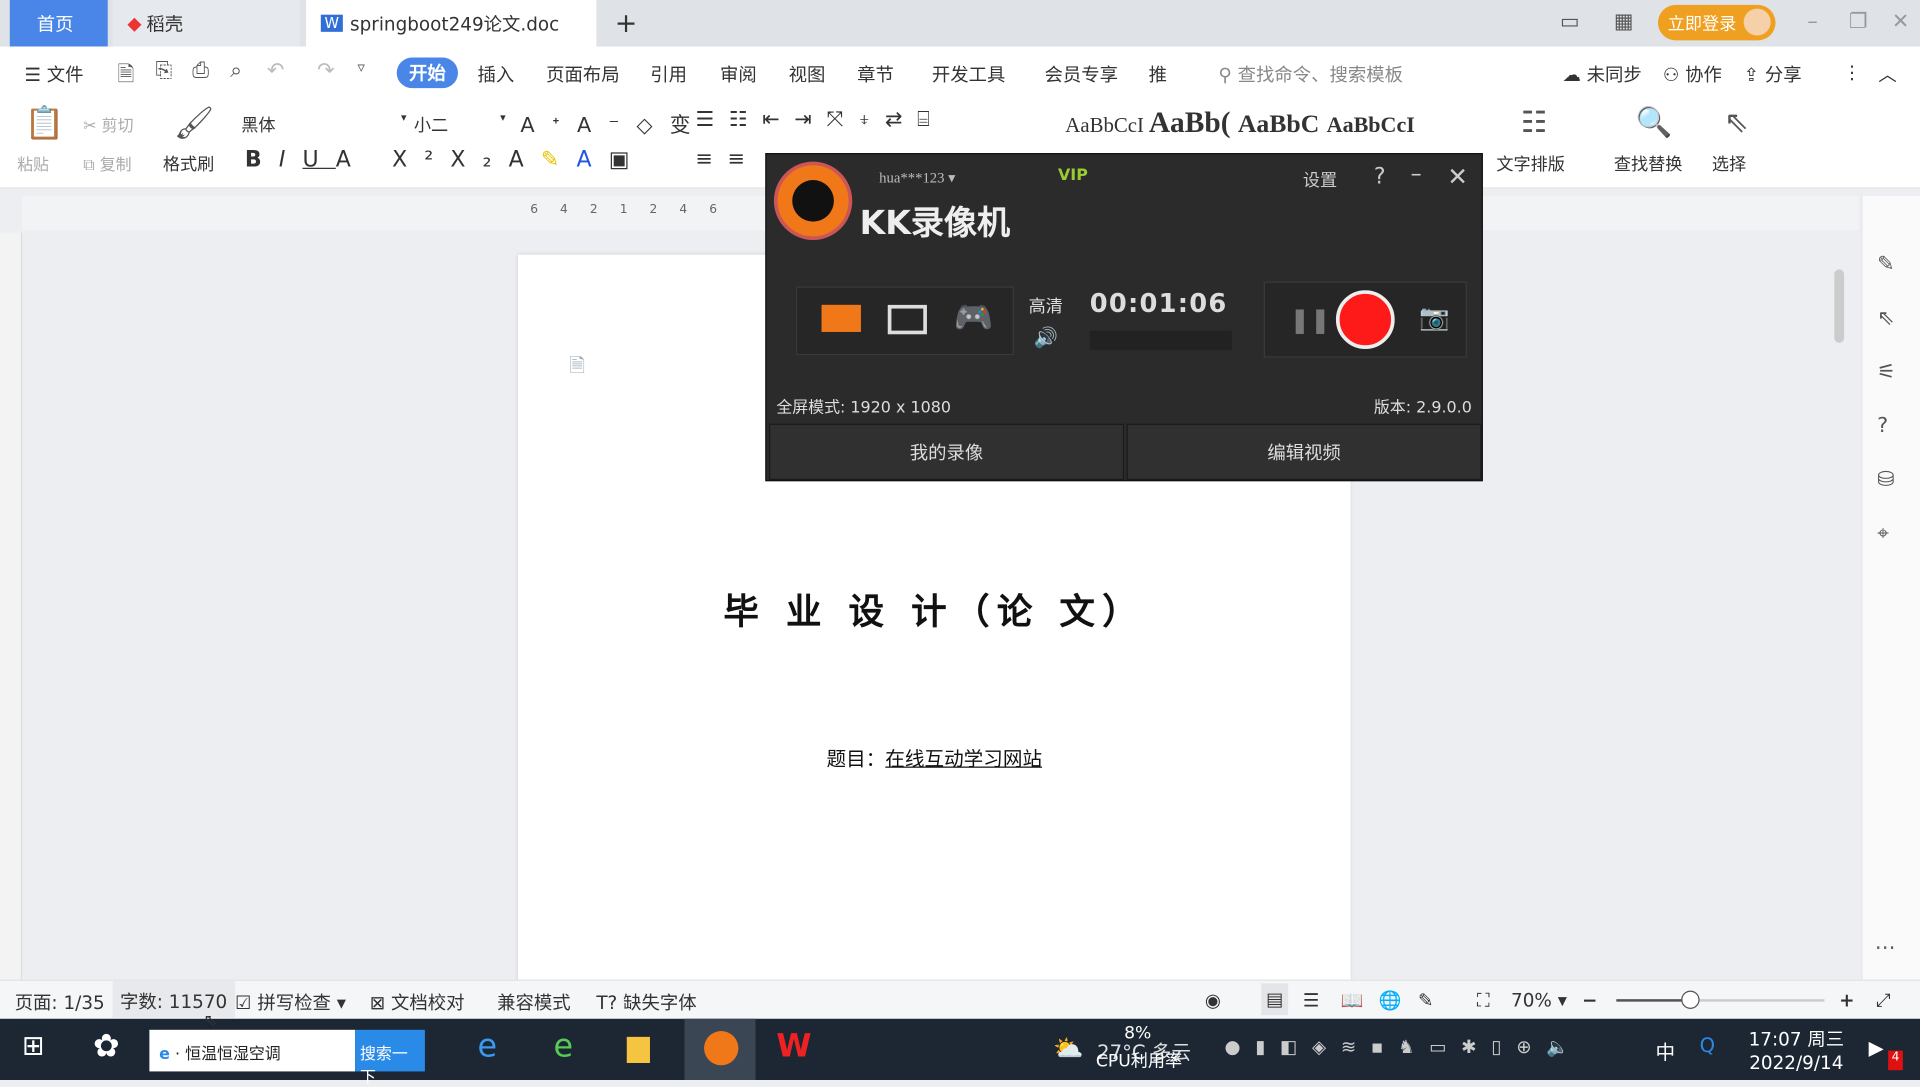 The height and width of the screenshot is (1087, 1920). I want to click on notification-icon: ▶, so click(1876, 1047).